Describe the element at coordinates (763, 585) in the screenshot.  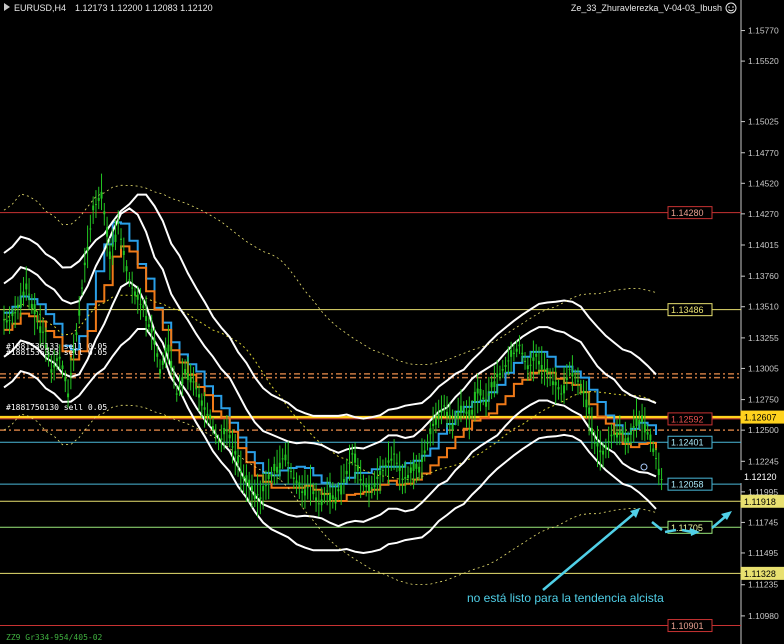
I see `y-tick-label: 1.11235` at that location.